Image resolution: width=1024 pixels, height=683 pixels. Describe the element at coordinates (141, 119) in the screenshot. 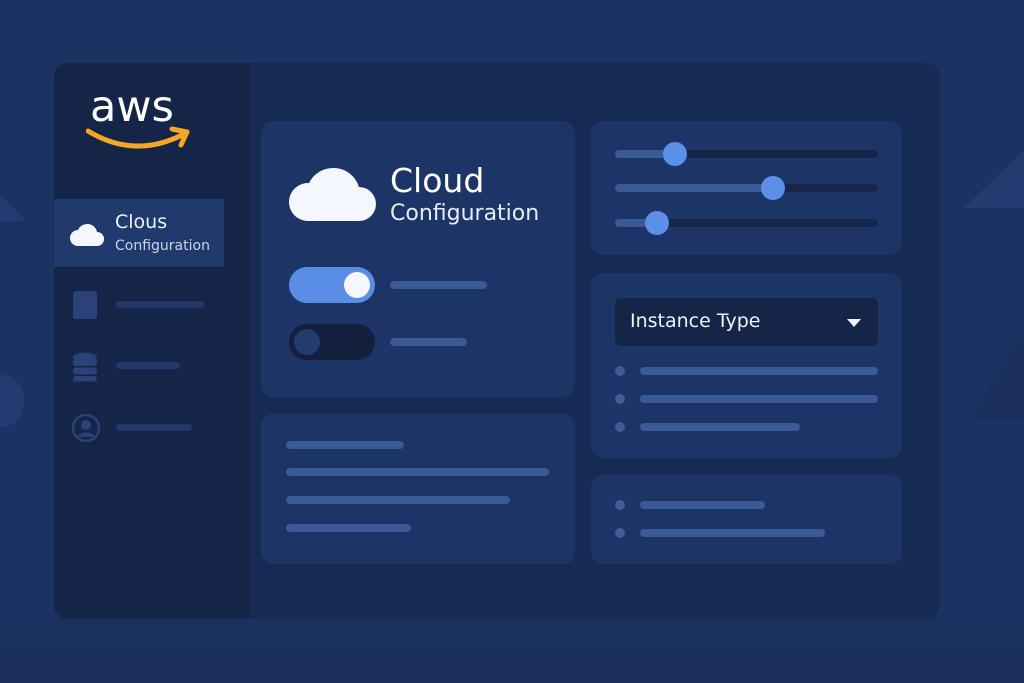

I see `aws-logo: aws` at that location.